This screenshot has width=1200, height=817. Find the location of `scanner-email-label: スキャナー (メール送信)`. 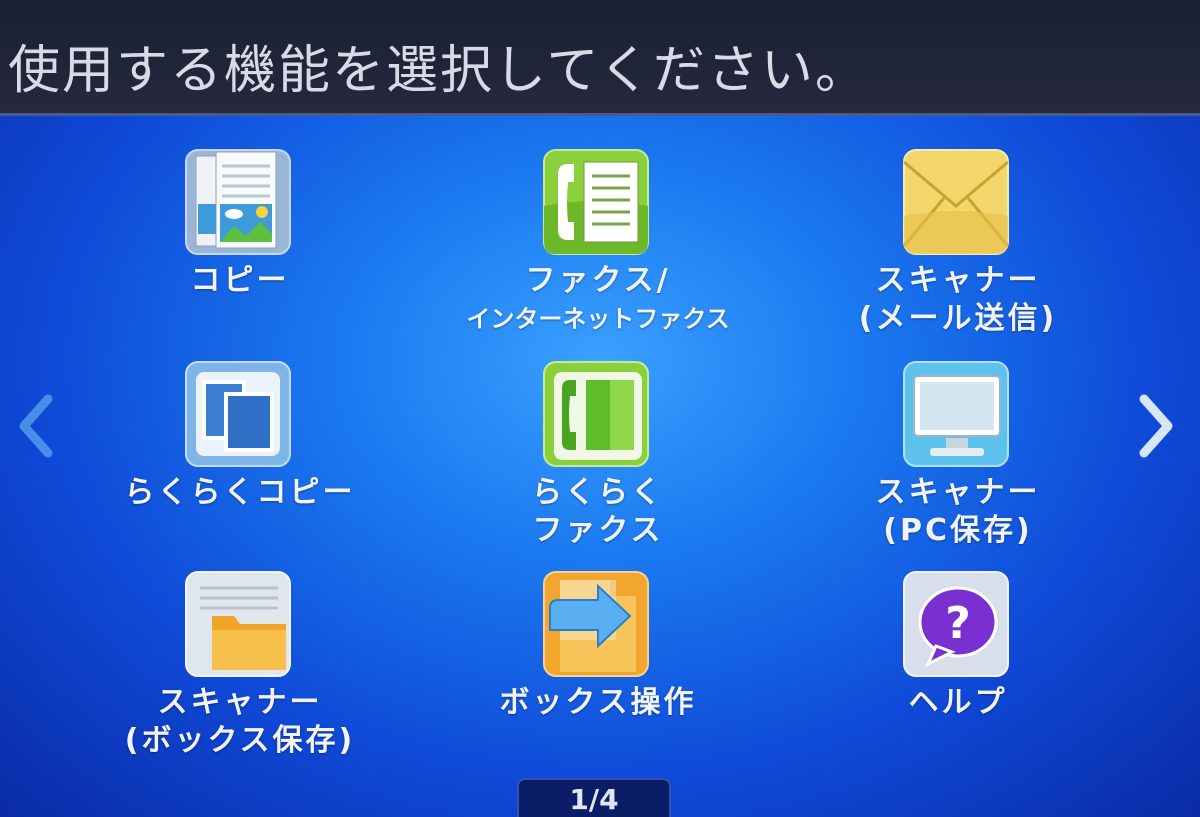

scanner-email-label: スキャナー (メール送信) is located at coordinates (958, 299).